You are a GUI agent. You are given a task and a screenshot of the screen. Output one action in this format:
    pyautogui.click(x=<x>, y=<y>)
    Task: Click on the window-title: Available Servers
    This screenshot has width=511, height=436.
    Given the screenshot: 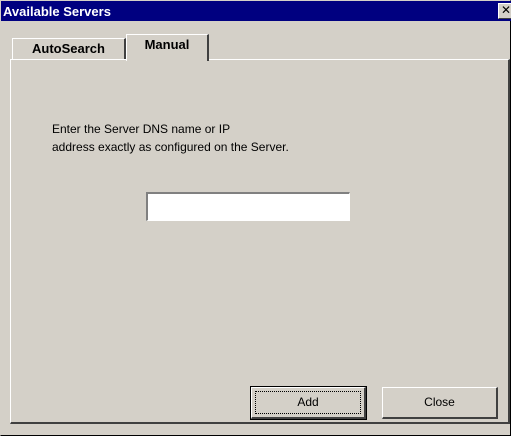 What is the action you would take?
    pyautogui.click(x=57, y=11)
    